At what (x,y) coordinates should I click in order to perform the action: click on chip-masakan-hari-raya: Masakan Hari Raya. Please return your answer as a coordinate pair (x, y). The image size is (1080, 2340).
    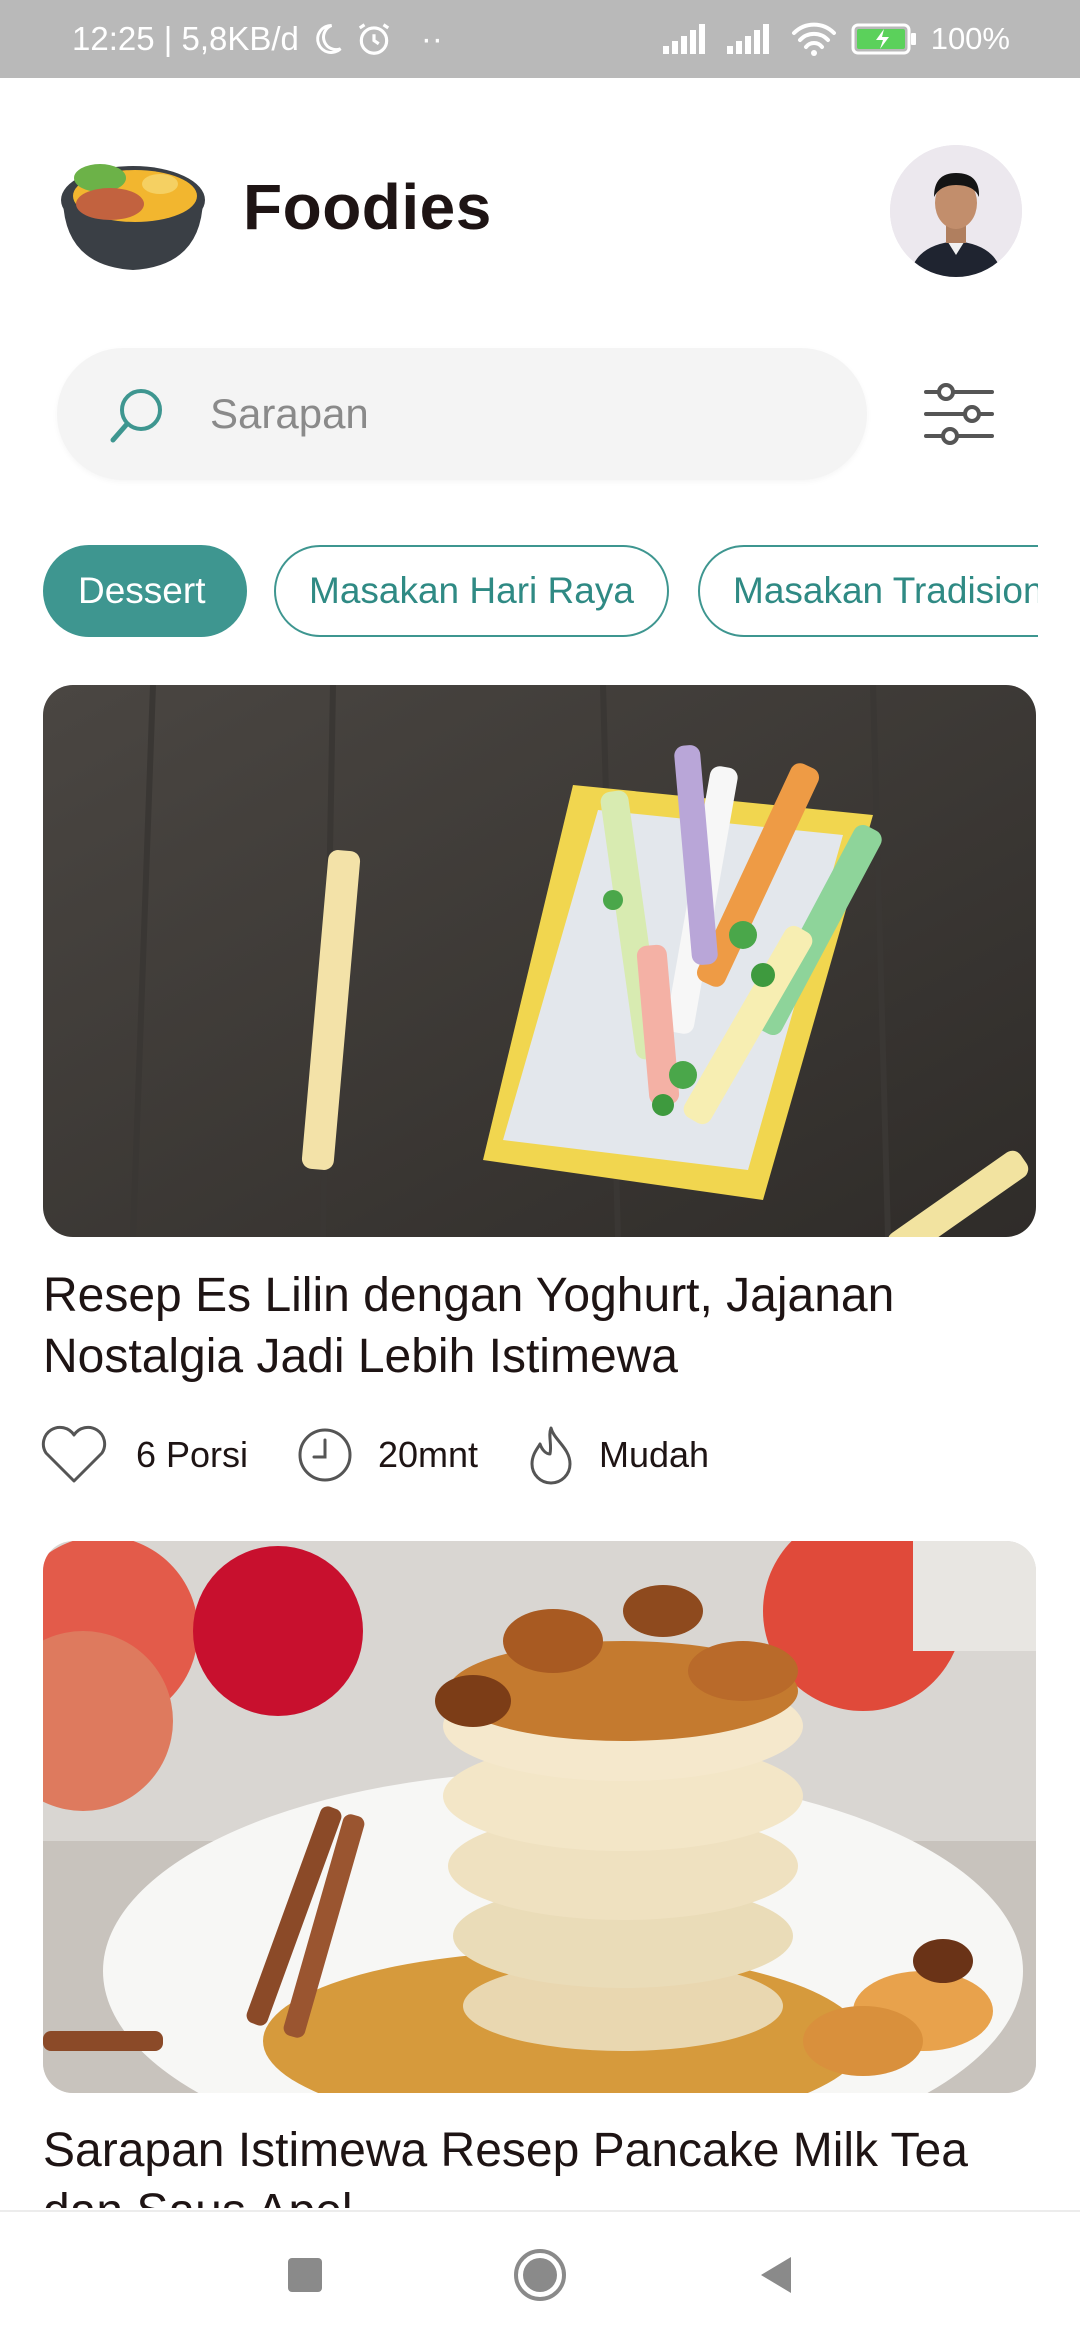
    Looking at the image, I should click on (471, 591).